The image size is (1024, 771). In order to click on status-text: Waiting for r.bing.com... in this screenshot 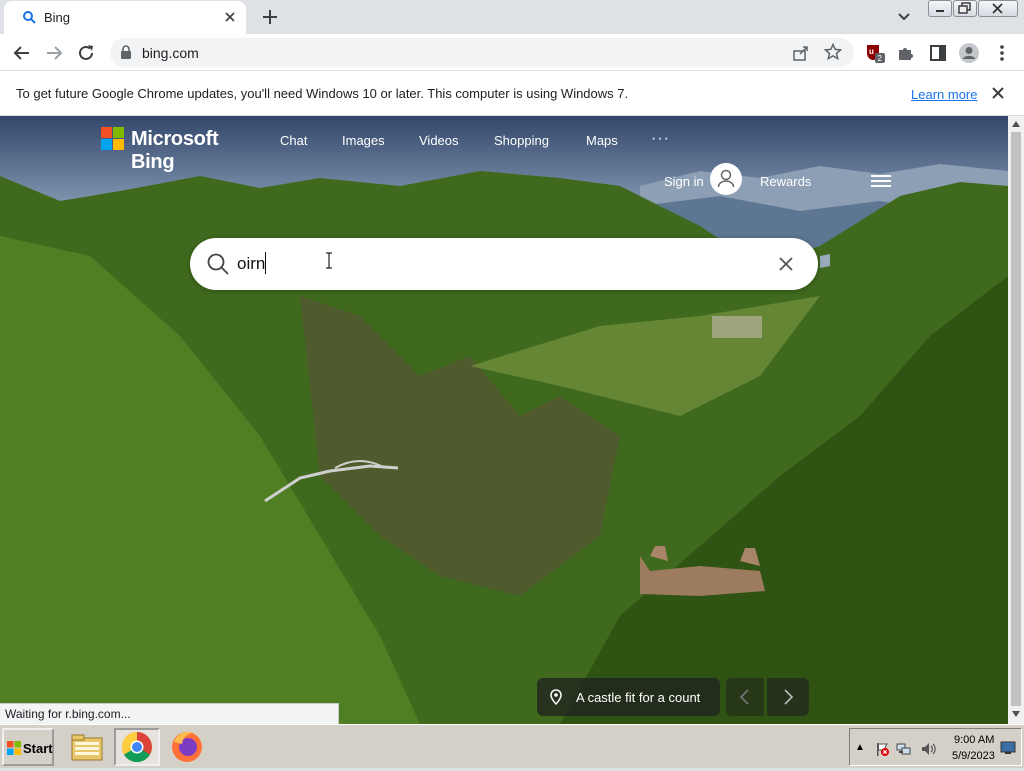, I will do `click(68, 714)`.